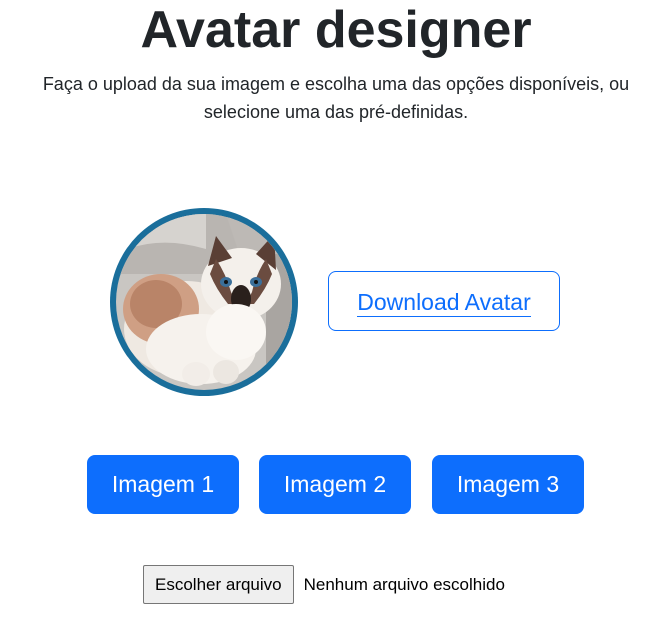  What do you see at coordinates (163, 484) in the screenshot?
I see `preset-image-1-button: Imagem 1` at bounding box center [163, 484].